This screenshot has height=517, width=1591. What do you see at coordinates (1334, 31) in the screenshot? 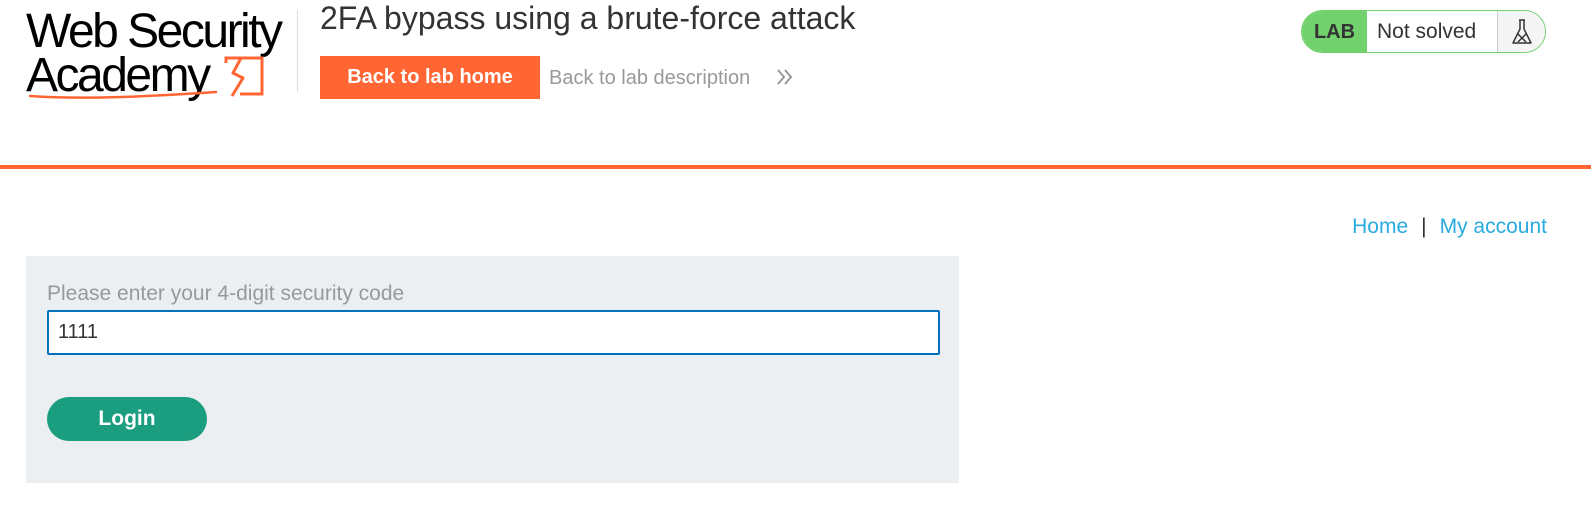
I see `lab-status-tag: LAB` at bounding box center [1334, 31].